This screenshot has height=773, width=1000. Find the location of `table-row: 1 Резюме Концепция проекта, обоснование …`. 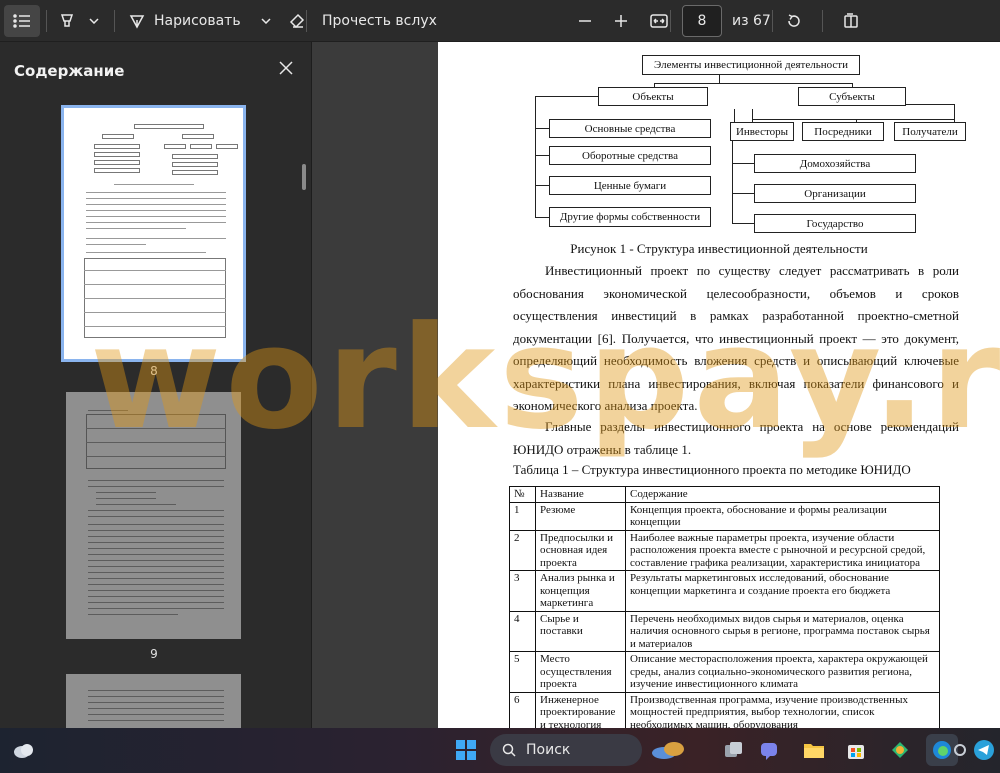

table-row: 1 Резюме Концепция проекта, обоснование … is located at coordinates (724, 516).